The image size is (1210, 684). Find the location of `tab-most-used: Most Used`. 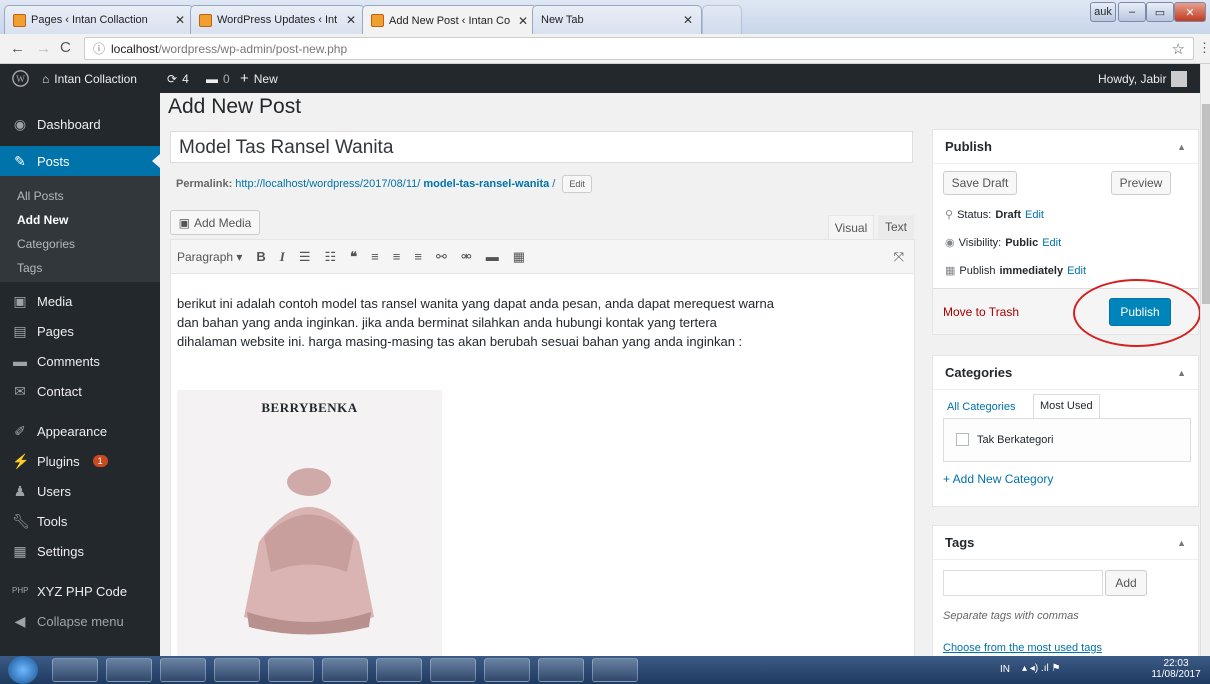

tab-most-used: Most Used is located at coordinates (1066, 406).